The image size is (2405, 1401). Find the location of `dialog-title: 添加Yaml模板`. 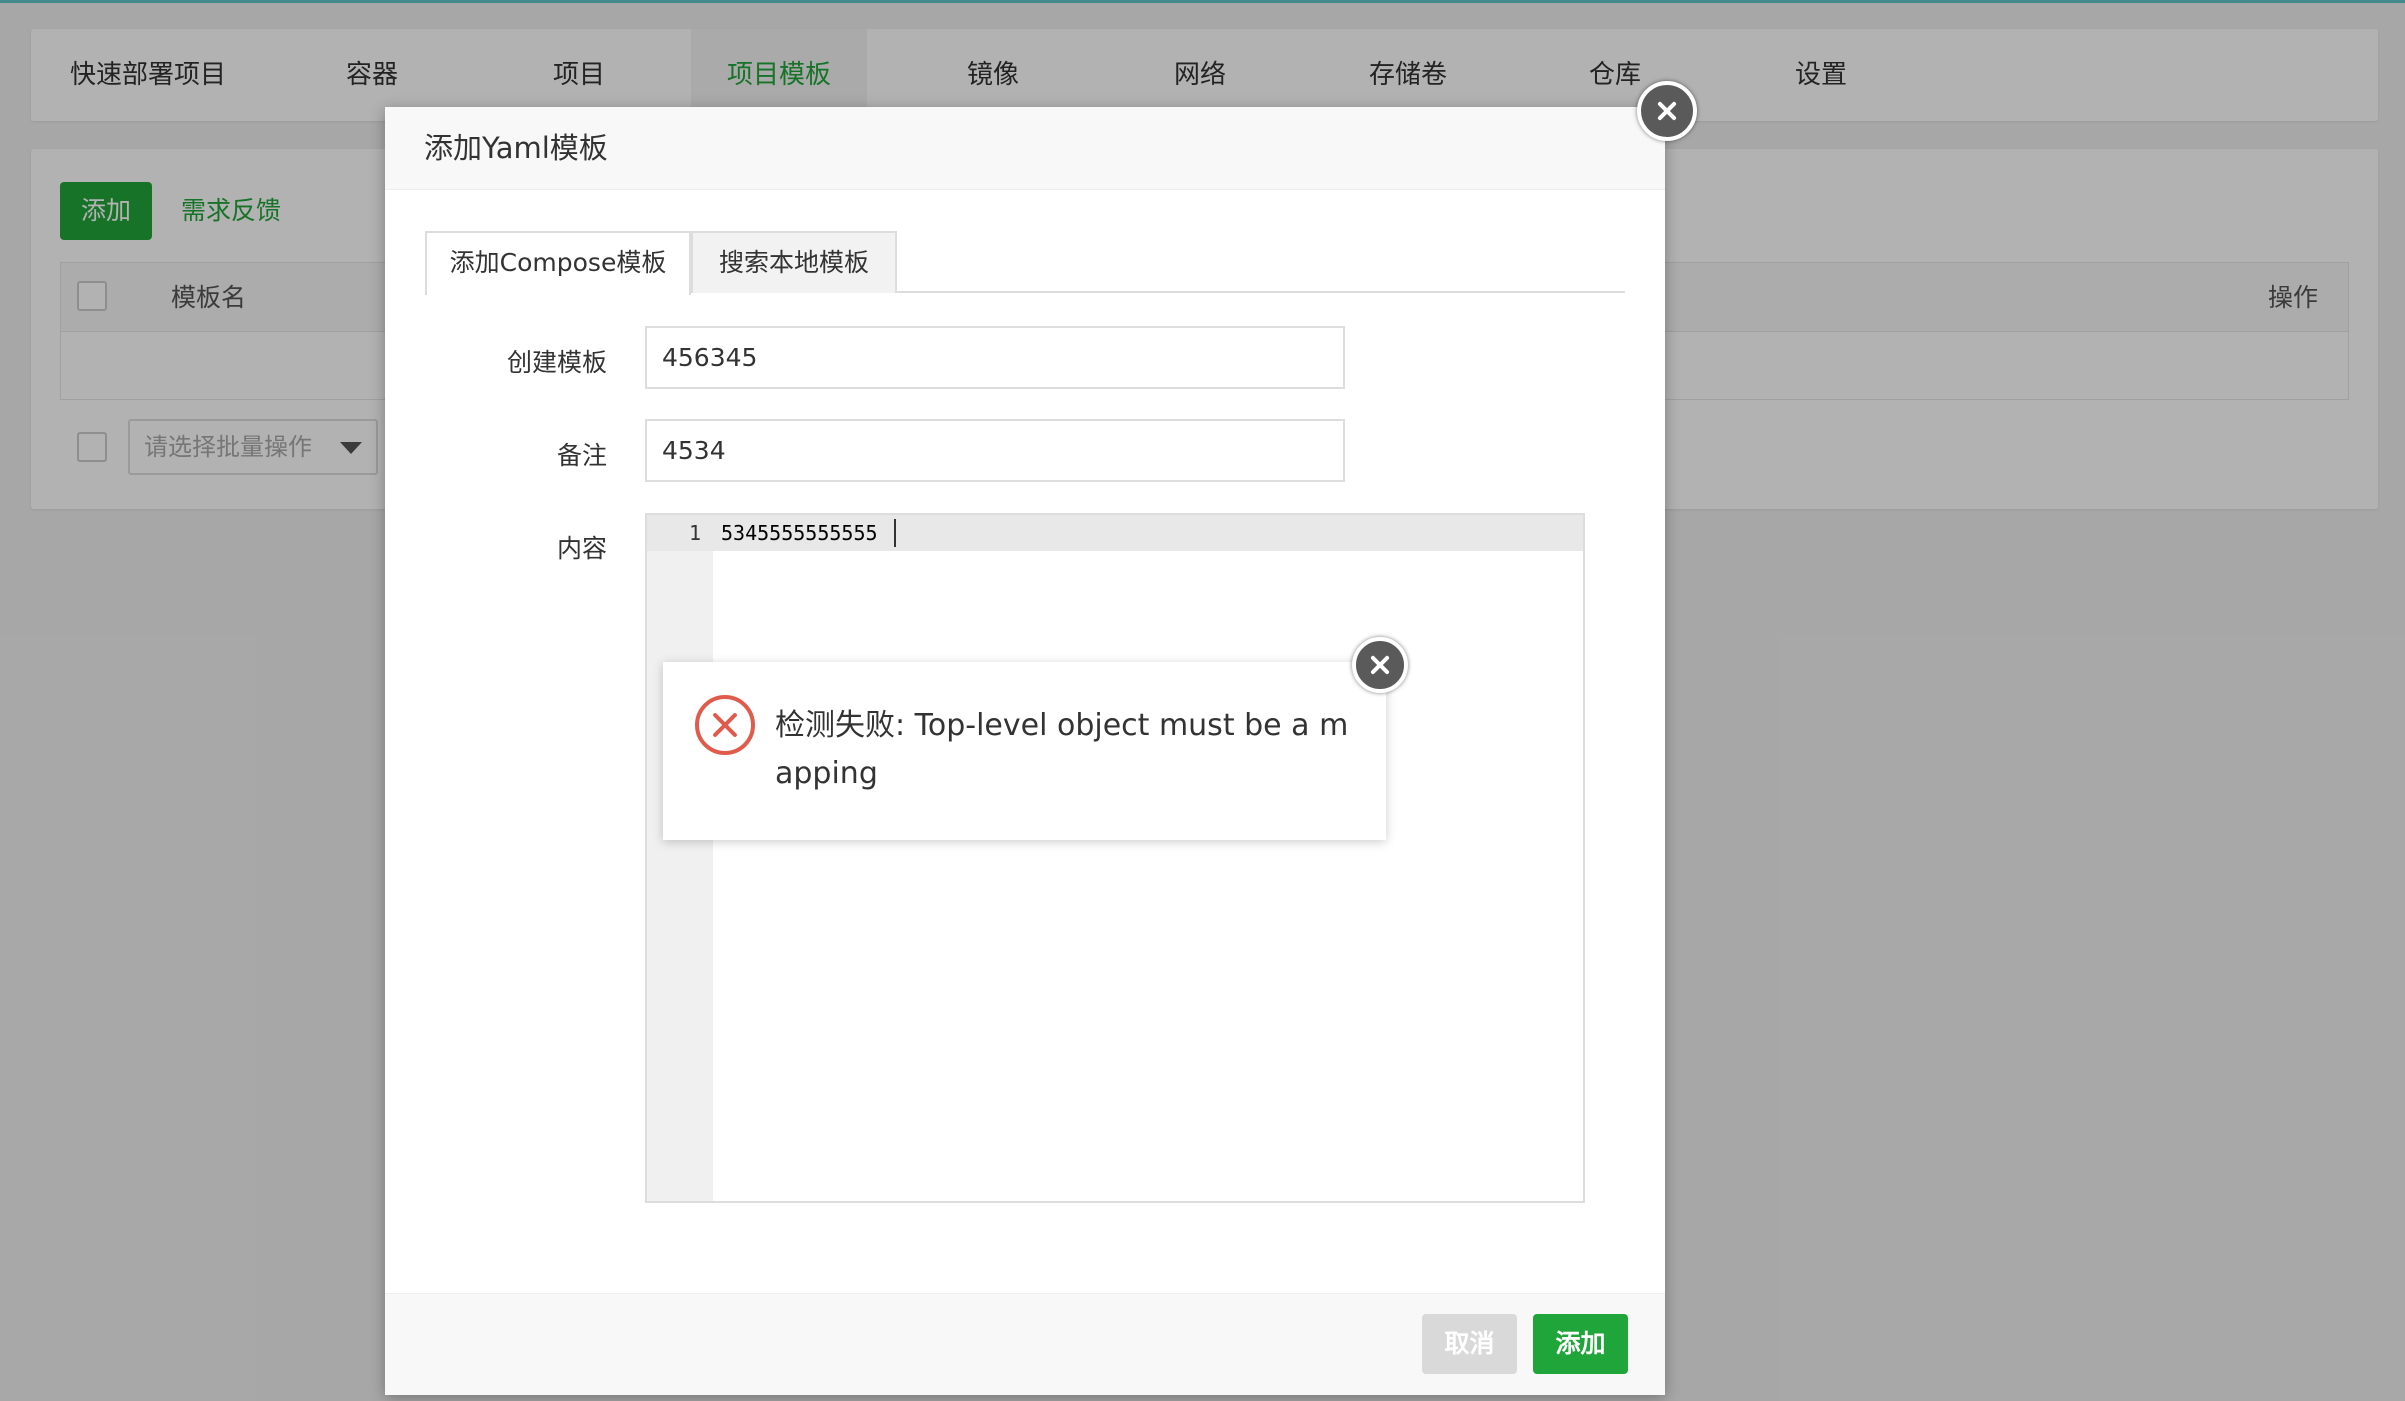

dialog-title: 添加Yaml模板 is located at coordinates (1025, 148).